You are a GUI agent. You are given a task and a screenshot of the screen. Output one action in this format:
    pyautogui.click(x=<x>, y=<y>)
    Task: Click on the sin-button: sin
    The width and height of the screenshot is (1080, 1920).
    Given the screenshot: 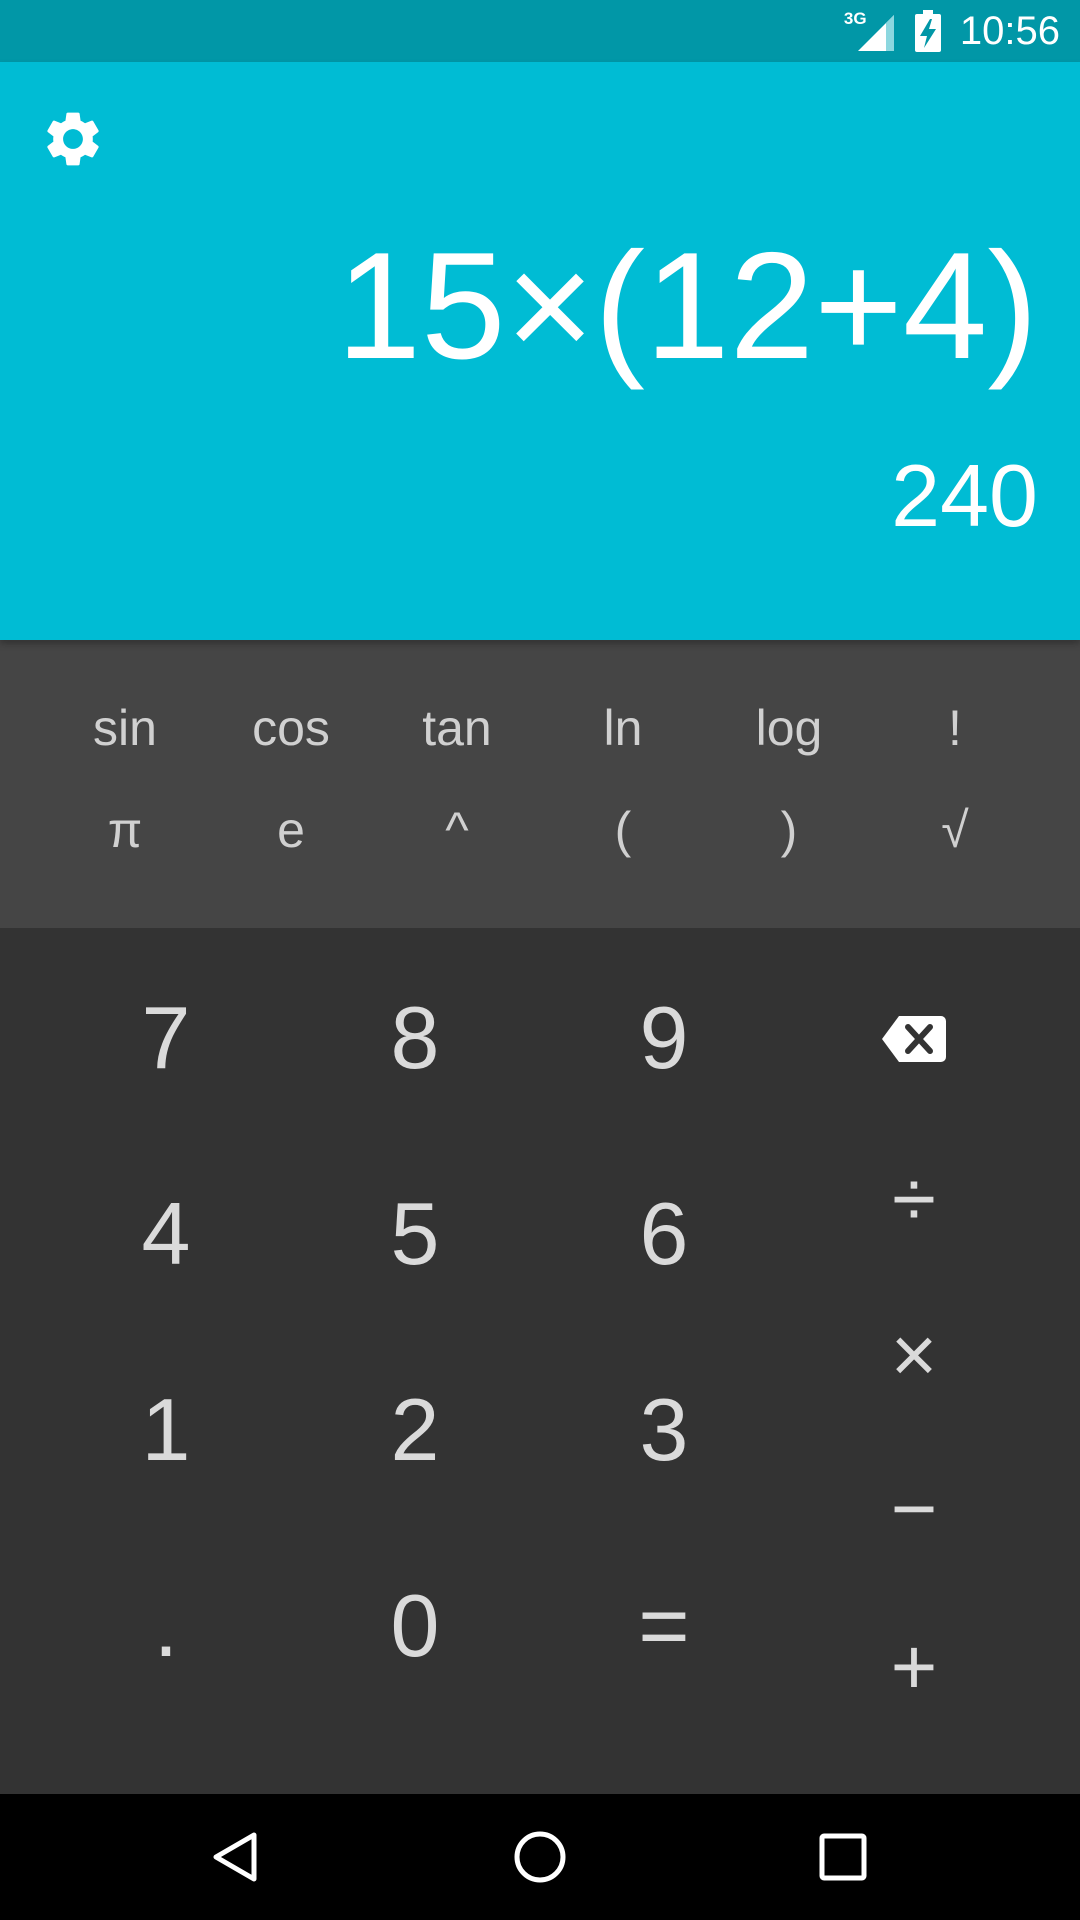 What is the action you would take?
    pyautogui.click(x=125, y=728)
    